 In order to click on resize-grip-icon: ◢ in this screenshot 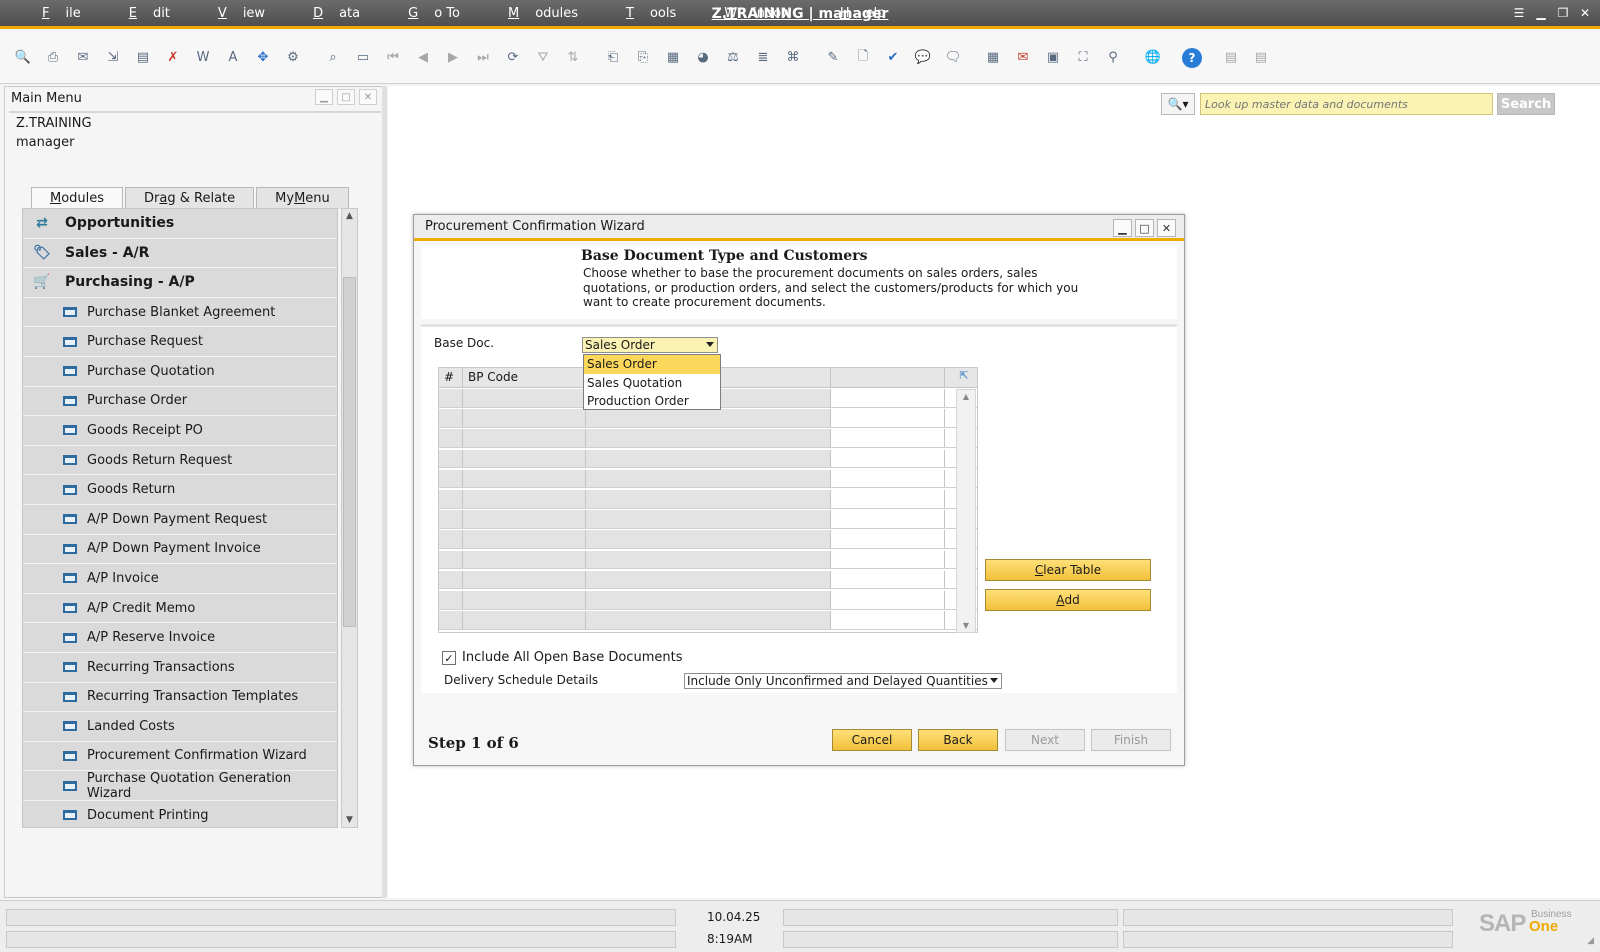, I will do `click(1590, 941)`.